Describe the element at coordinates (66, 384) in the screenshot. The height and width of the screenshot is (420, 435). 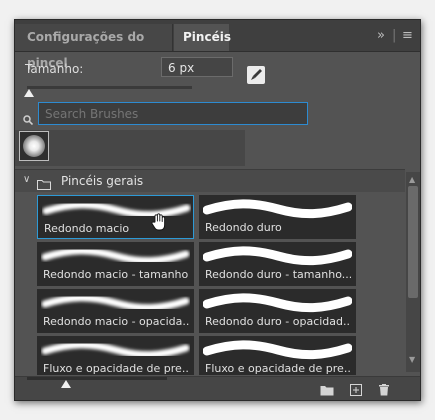
I see `thumbnail-size-slider-thumb` at that location.